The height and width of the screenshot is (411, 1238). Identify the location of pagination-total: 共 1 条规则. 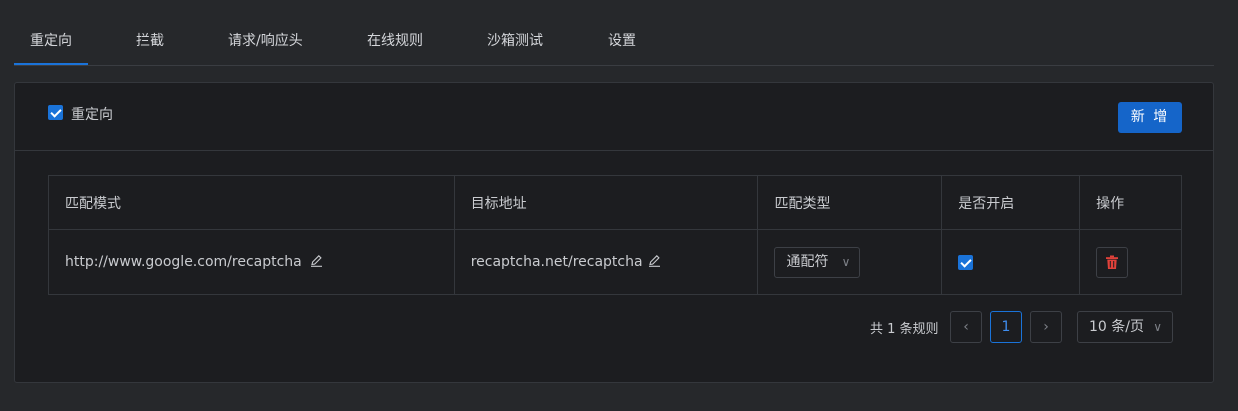
(904, 329).